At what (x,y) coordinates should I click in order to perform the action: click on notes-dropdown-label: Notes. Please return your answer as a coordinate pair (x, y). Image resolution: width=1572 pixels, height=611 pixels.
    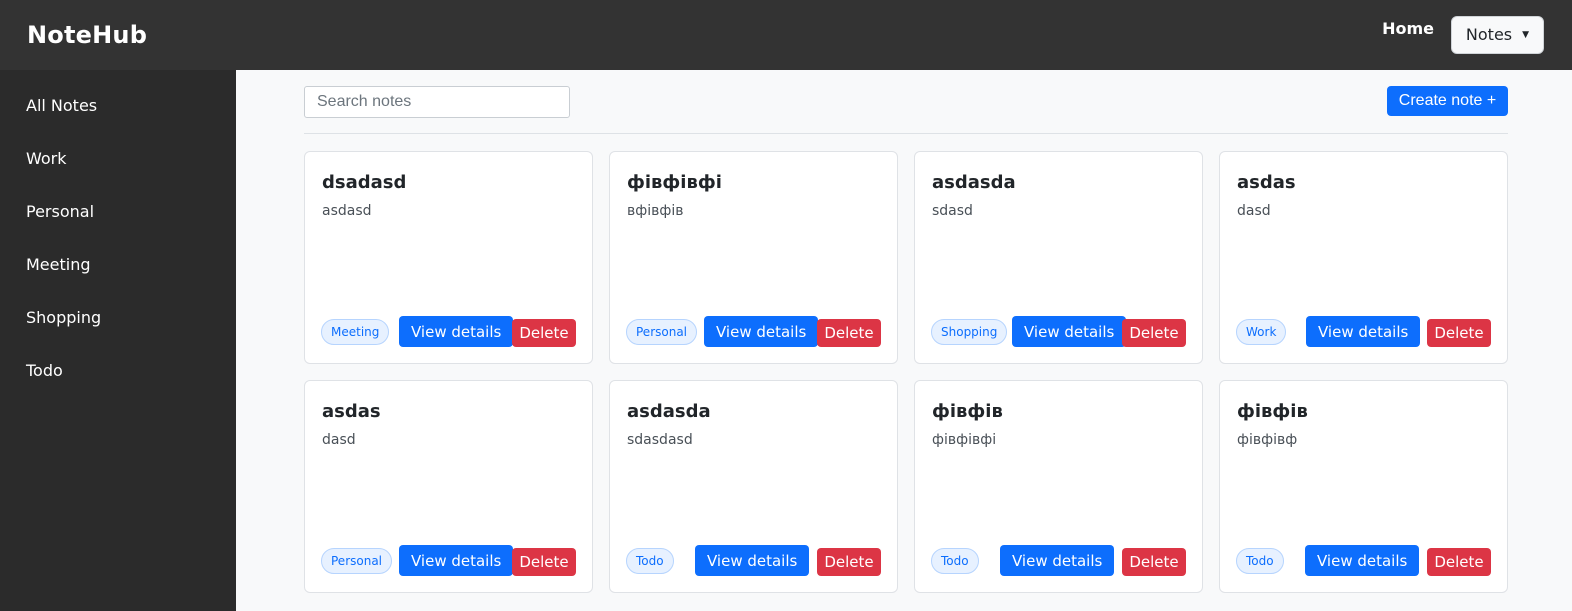
    Looking at the image, I should click on (1489, 34).